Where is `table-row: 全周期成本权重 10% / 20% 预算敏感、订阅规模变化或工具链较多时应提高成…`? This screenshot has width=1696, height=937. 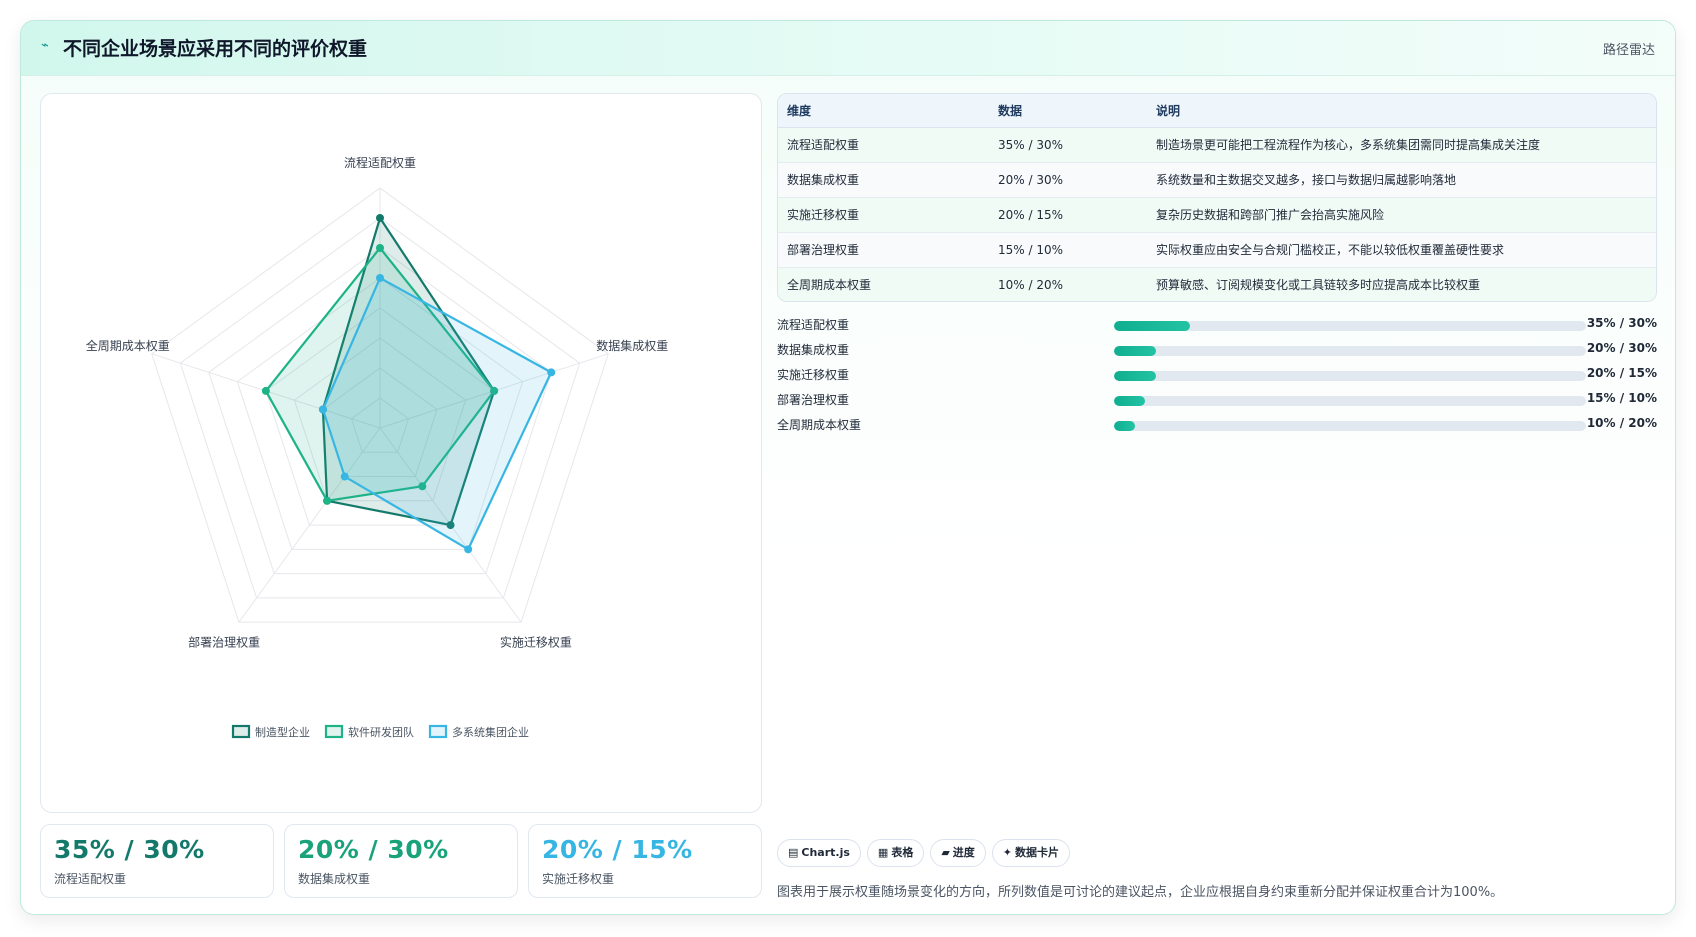
table-row: 全周期成本权重 10% / 20% 预算敏感、订阅规模变化或工具链较多时应提高成… is located at coordinates (1217, 284).